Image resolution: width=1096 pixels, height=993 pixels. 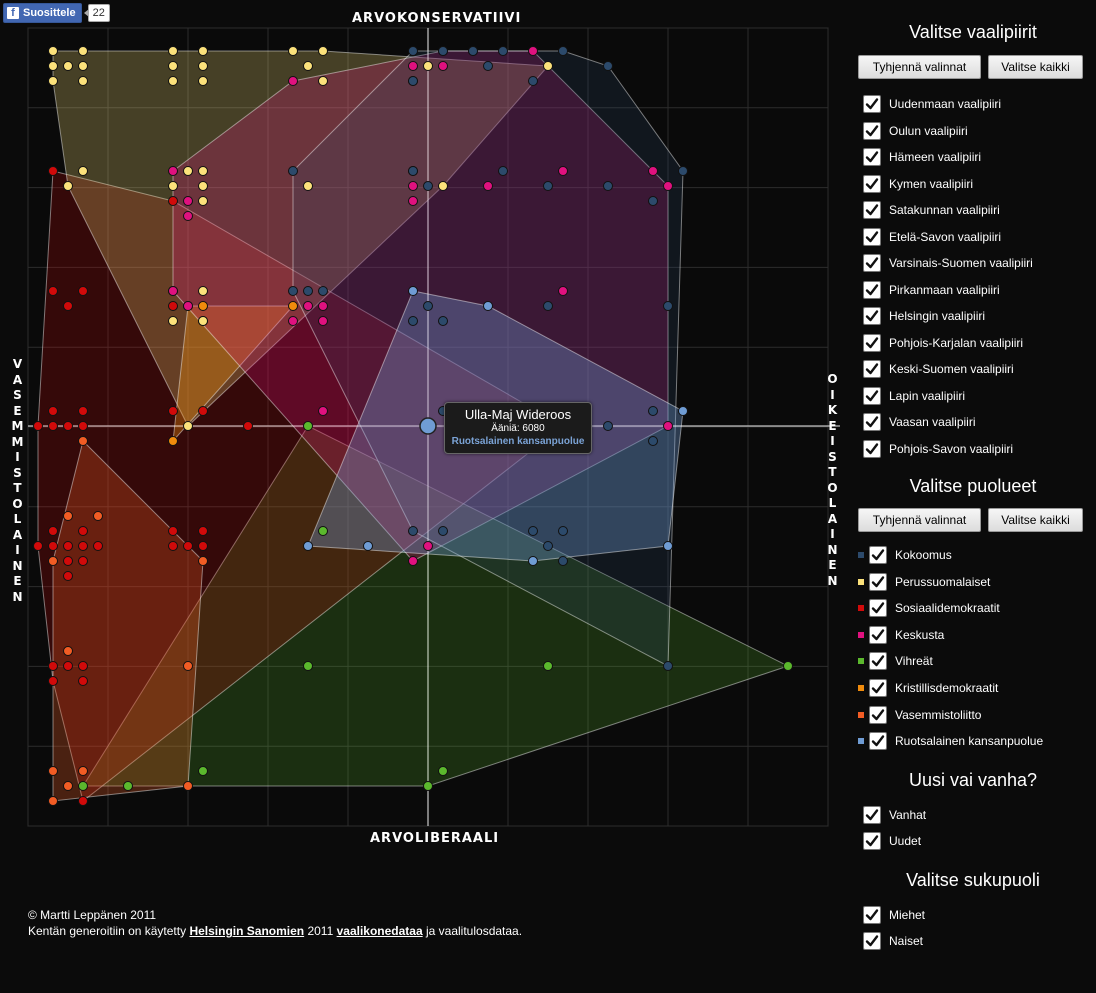 What do you see at coordinates (931, 289) in the screenshot?
I see `district-option: Pirkanmaan vaalipiiri` at bounding box center [931, 289].